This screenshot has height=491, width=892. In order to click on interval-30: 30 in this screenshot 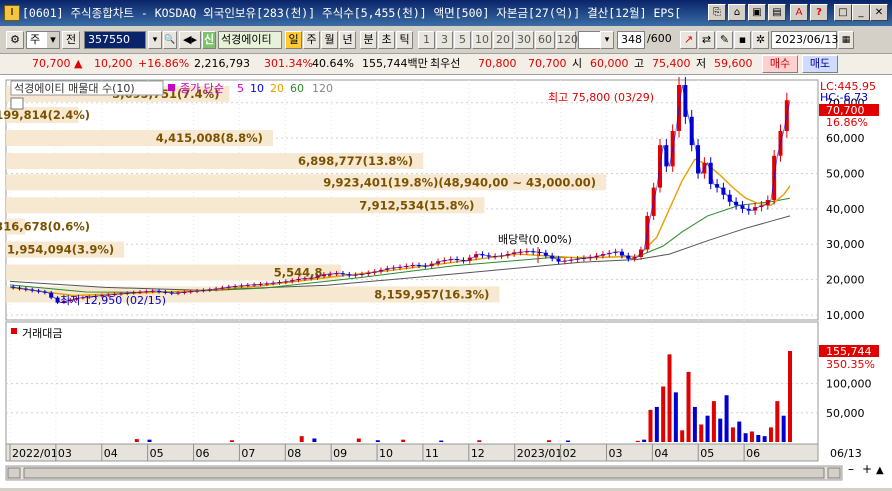, I will do `click(524, 40)`.